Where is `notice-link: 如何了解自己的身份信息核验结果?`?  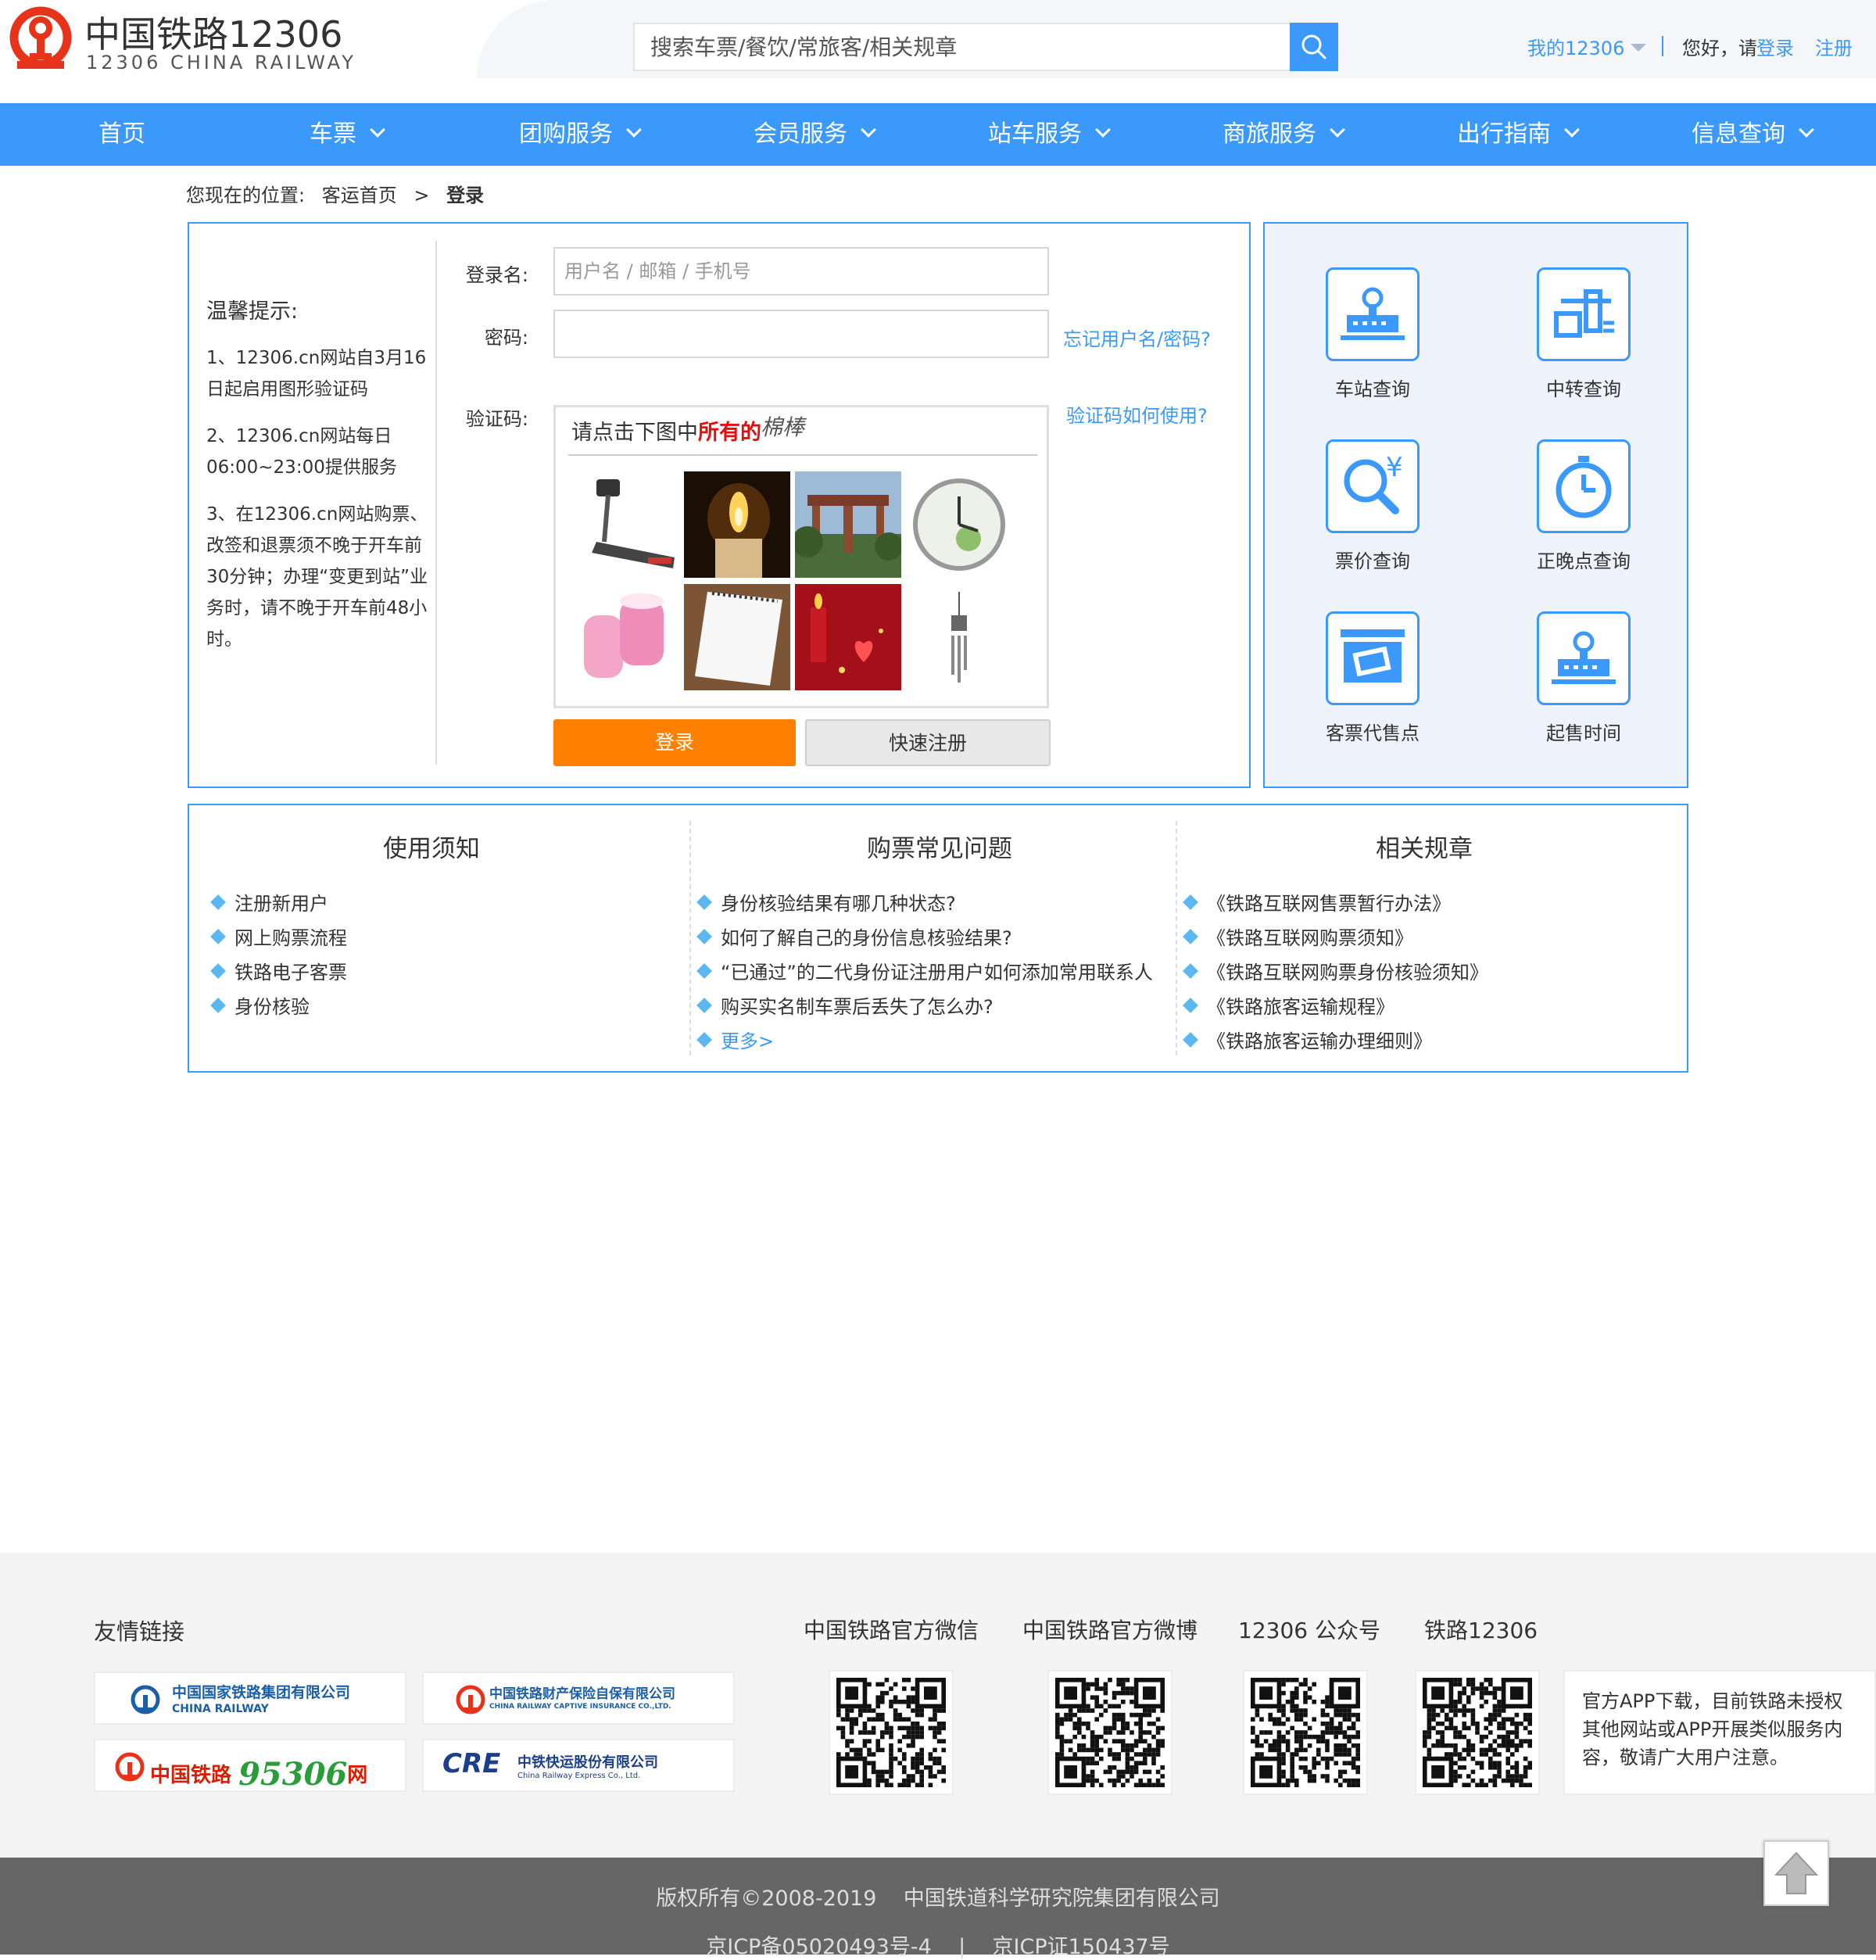
notice-link: 如何了解自己的身份信息核验结果? is located at coordinates (924, 938).